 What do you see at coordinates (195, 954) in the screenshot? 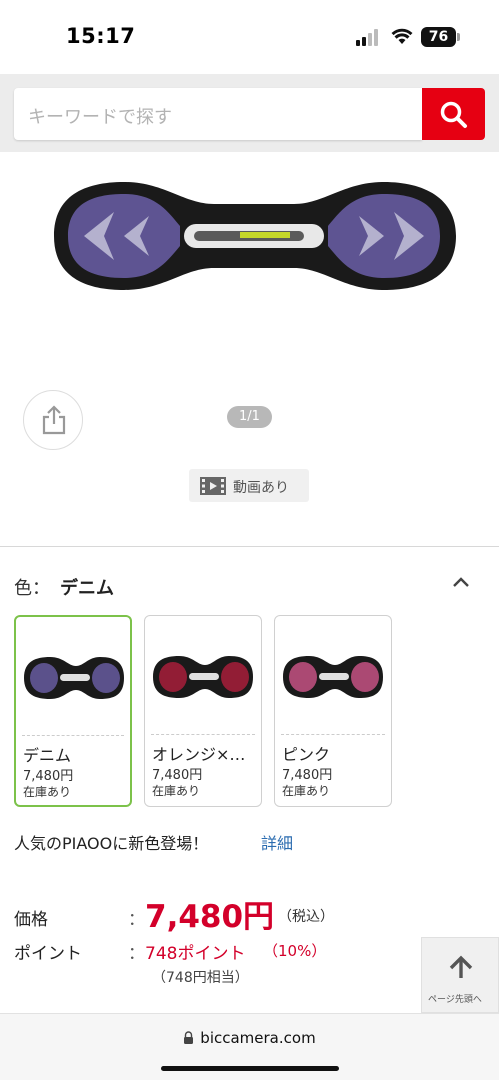
I see `point-value: 748ポイント` at bounding box center [195, 954].